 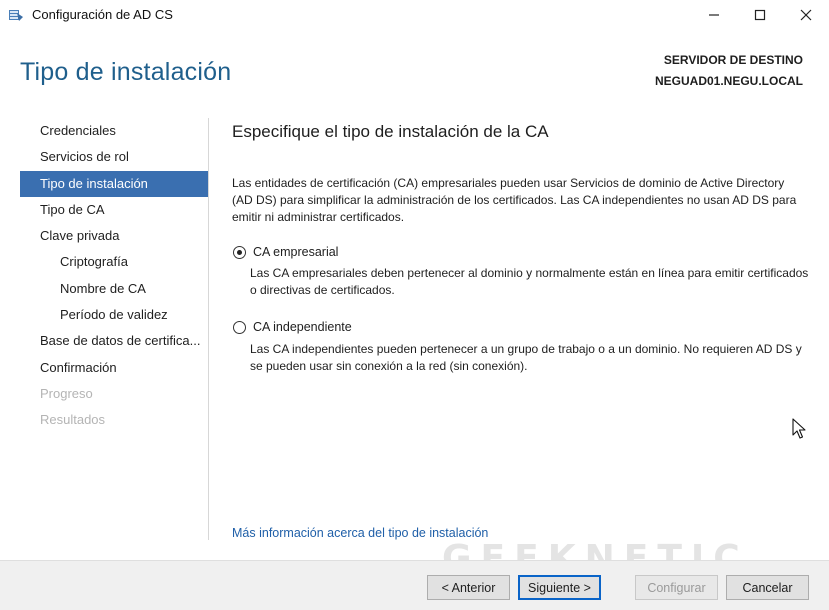 What do you see at coordinates (799, 428) in the screenshot?
I see `mouse-cursor-icon` at bounding box center [799, 428].